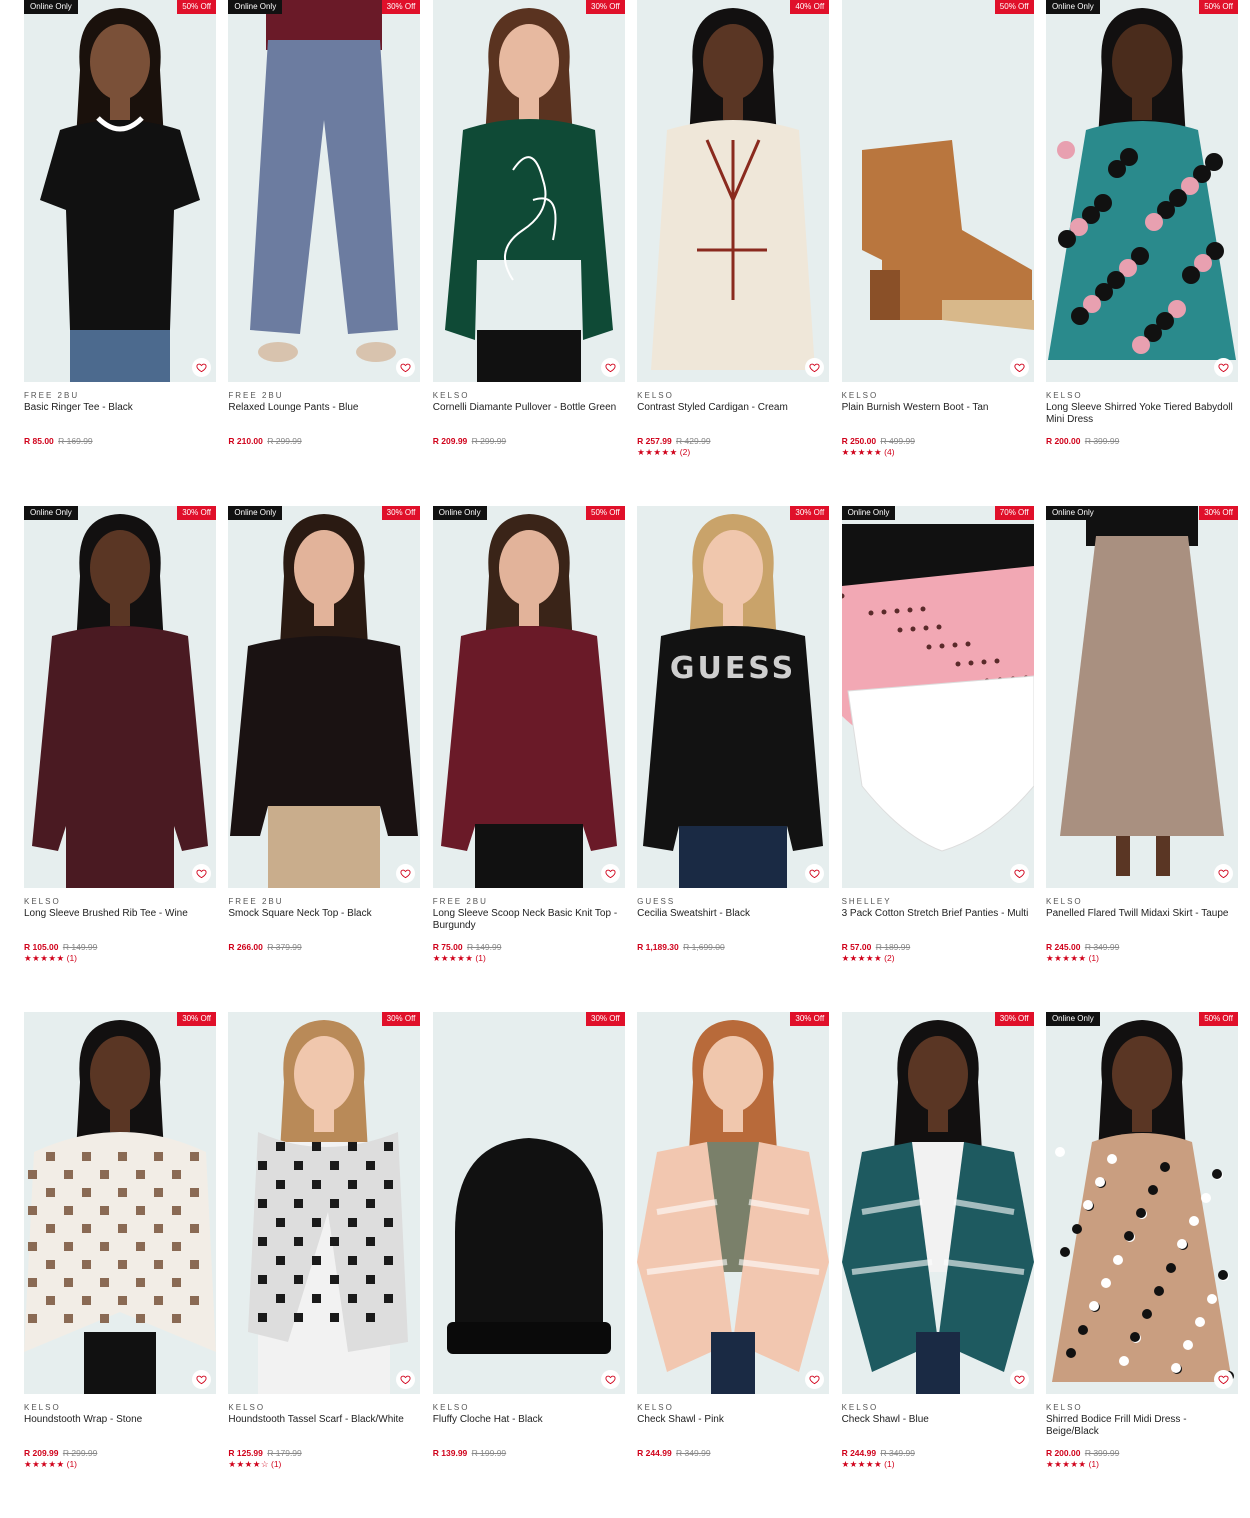  What do you see at coordinates (938, 1431) in the screenshot?
I see `product-name: Check Shawl - Blue` at bounding box center [938, 1431].